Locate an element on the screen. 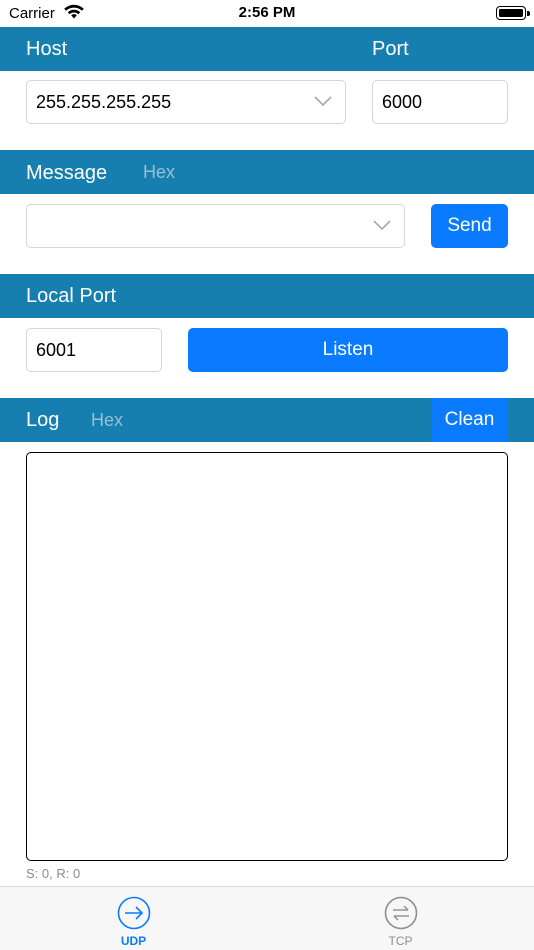 The height and width of the screenshot is (950, 534). port-value: 6000 is located at coordinates (402, 102).